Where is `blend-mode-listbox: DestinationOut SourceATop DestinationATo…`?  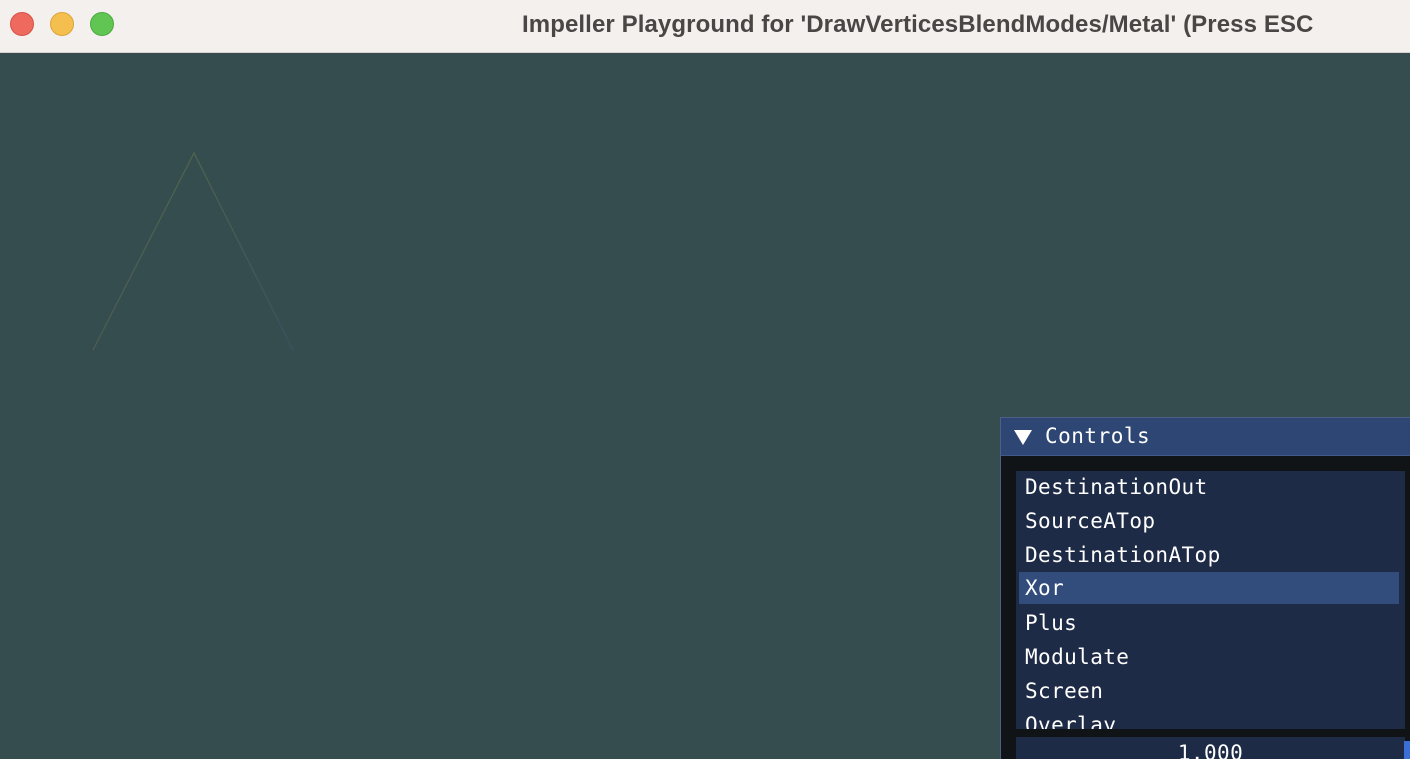
blend-mode-listbox: DestinationOut SourceATop DestinationATo… is located at coordinates (1210, 600).